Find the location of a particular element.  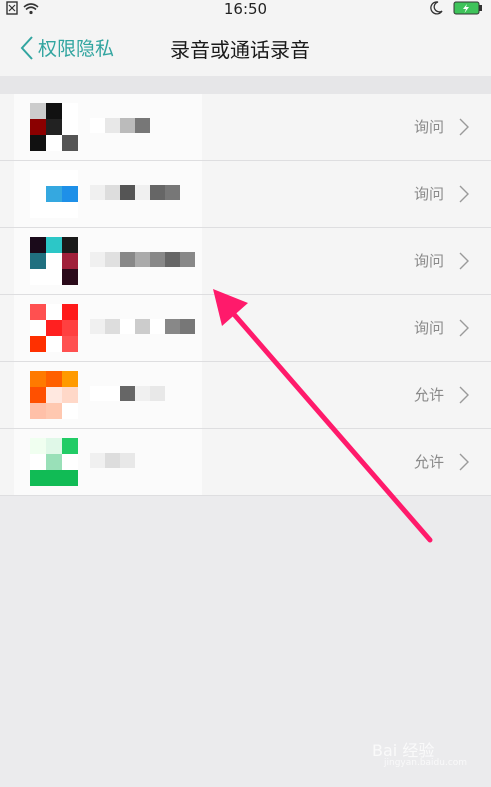

annotation-arrow is located at coordinates (323, 416).